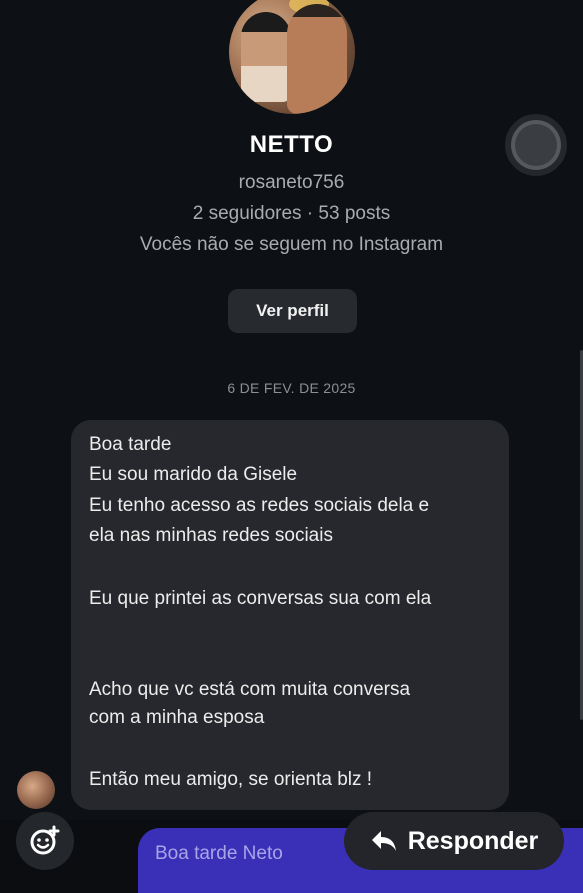  I want to click on sticker-add-icon, so click(45, 840).